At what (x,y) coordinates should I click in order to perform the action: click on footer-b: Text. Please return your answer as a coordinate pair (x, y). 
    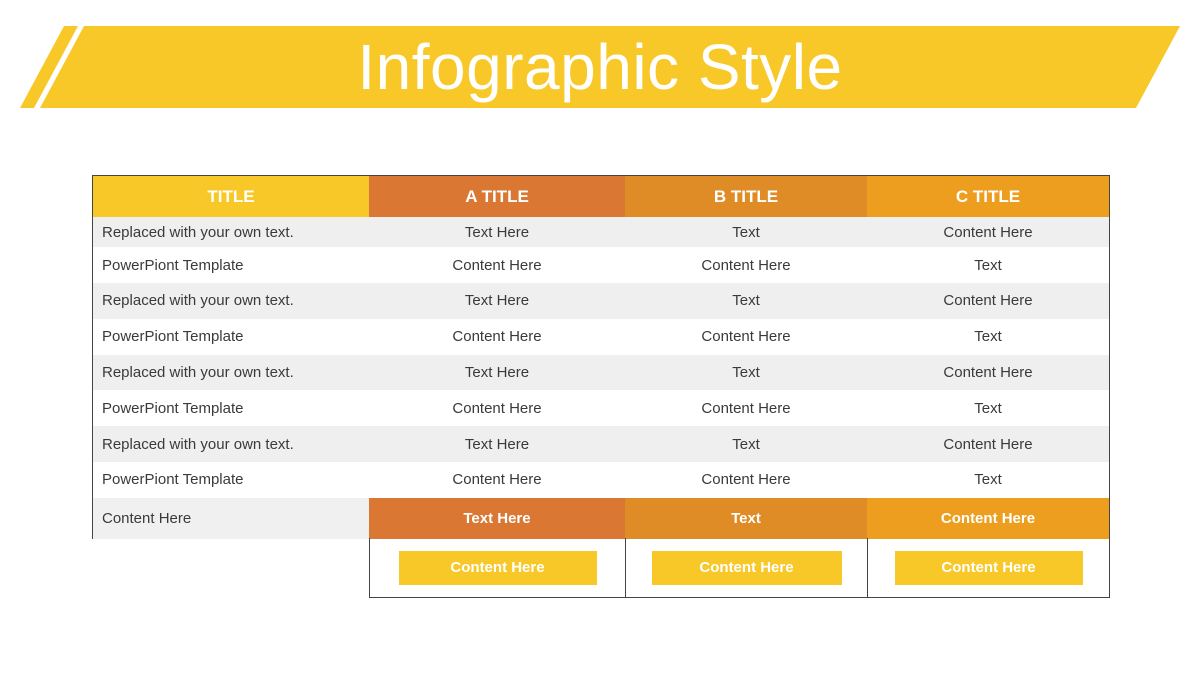
    Looking at the image, I should click on (746, 518).